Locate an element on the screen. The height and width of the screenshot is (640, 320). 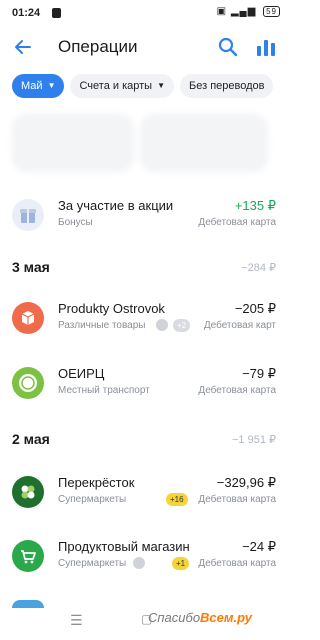
nfc-icon: ▣ is located at coordinates (222, 11).